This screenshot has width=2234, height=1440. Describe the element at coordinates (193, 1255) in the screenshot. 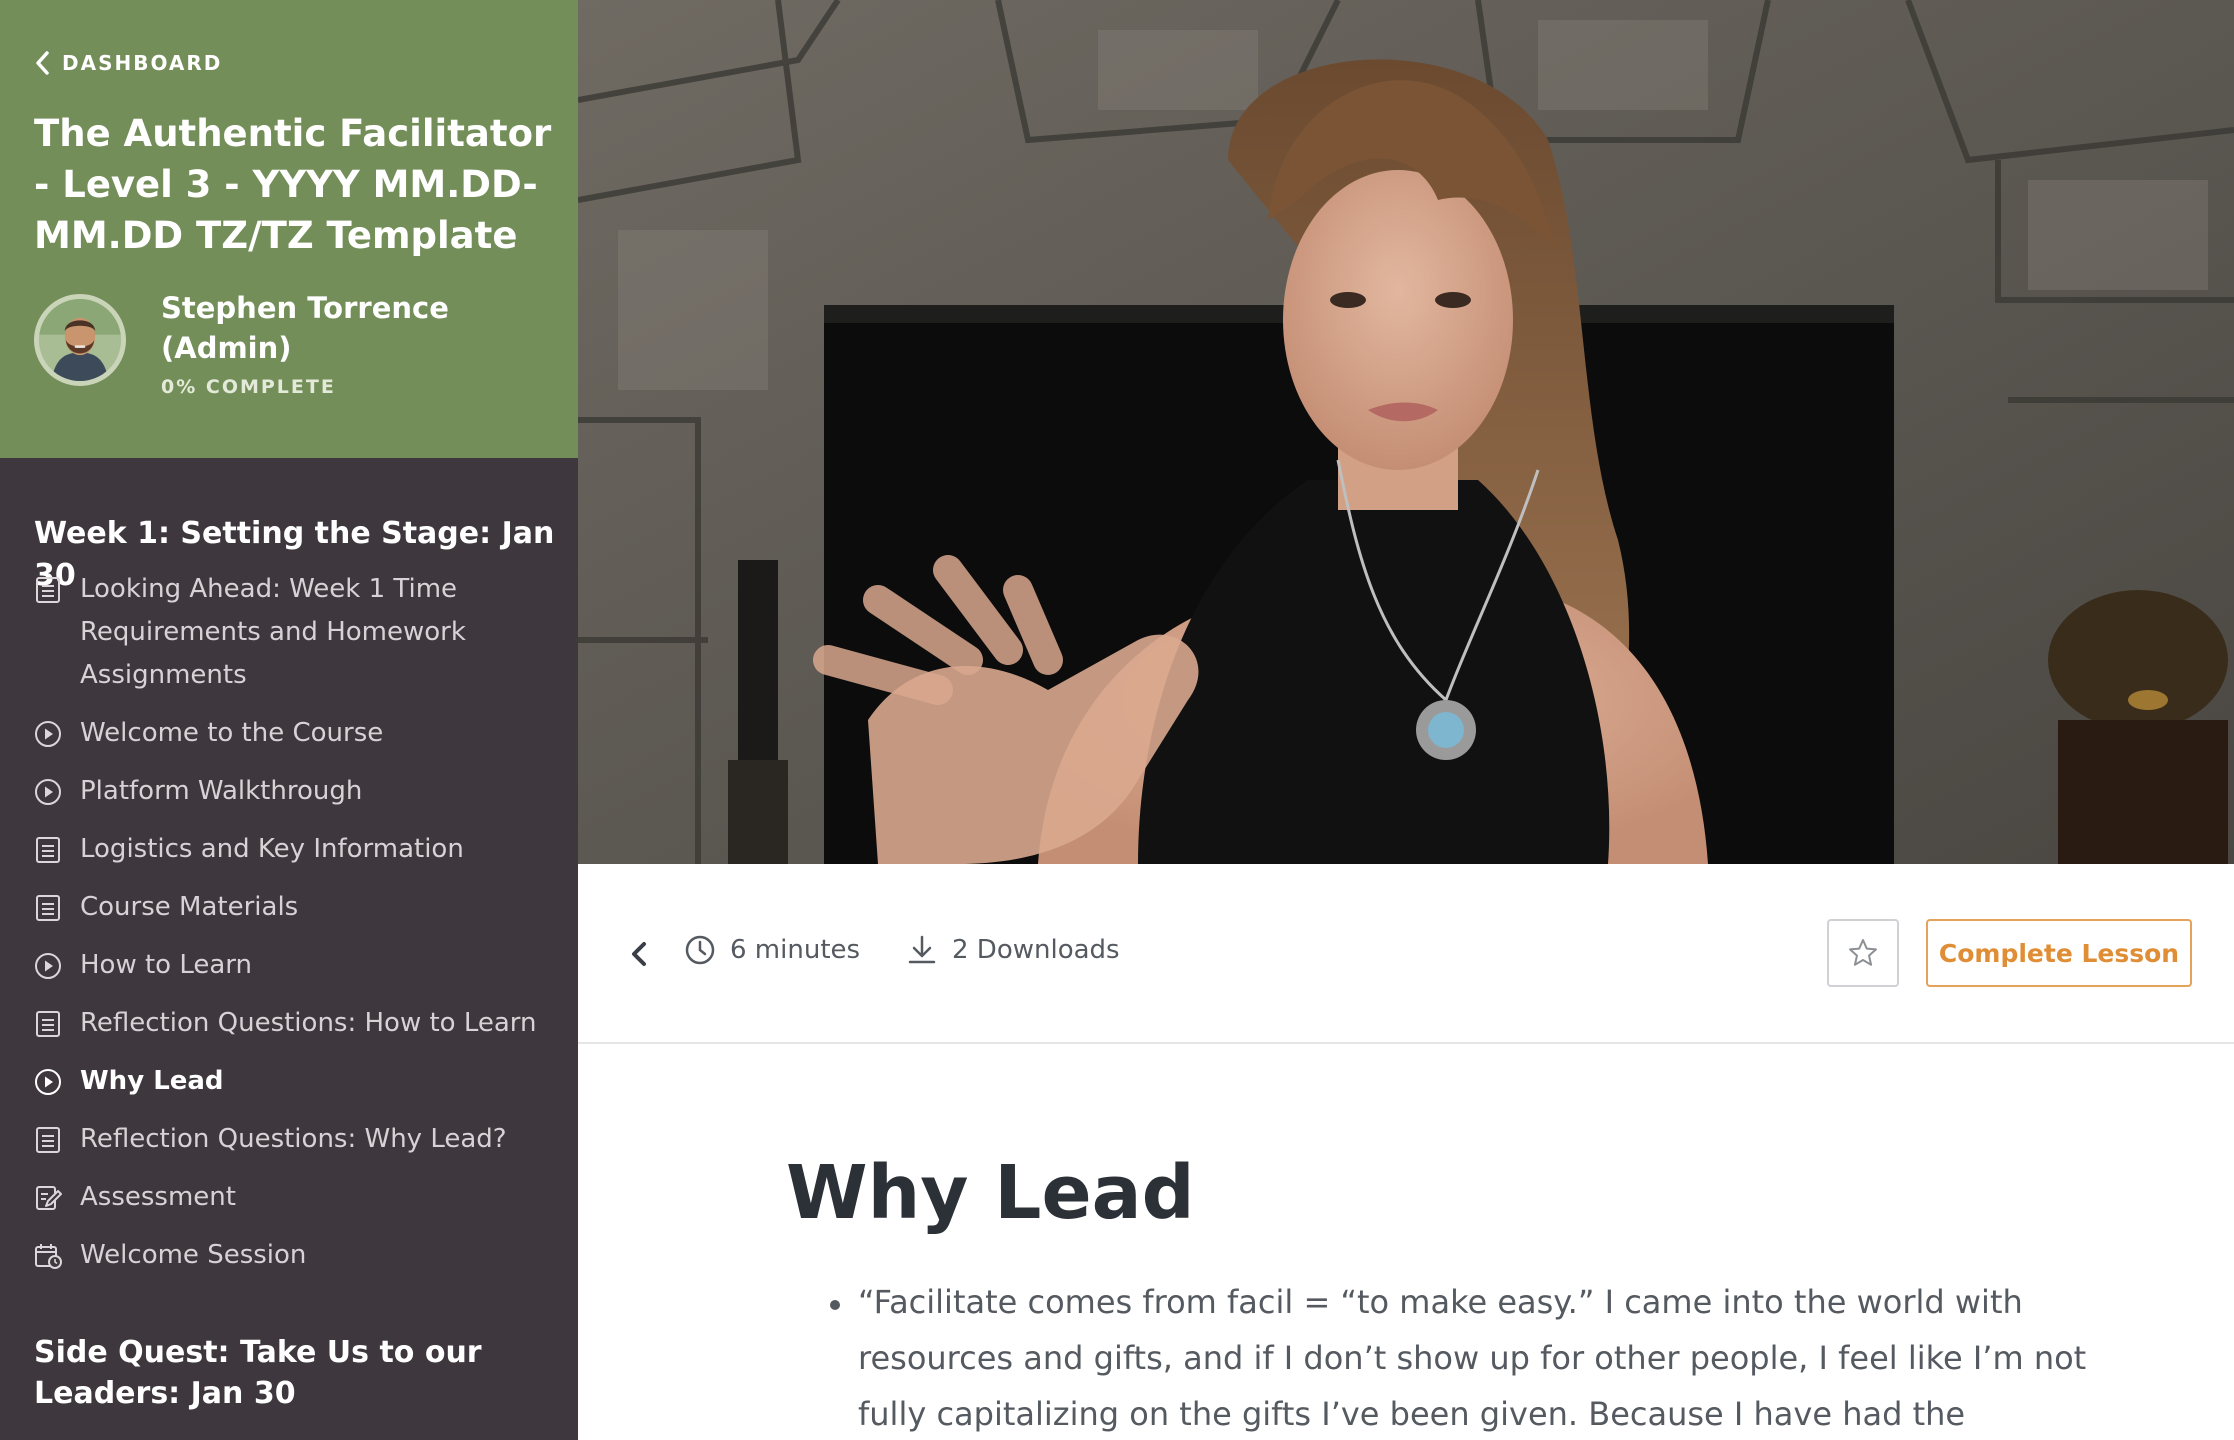

I see `lesson-label: Welcome Session` at that location.